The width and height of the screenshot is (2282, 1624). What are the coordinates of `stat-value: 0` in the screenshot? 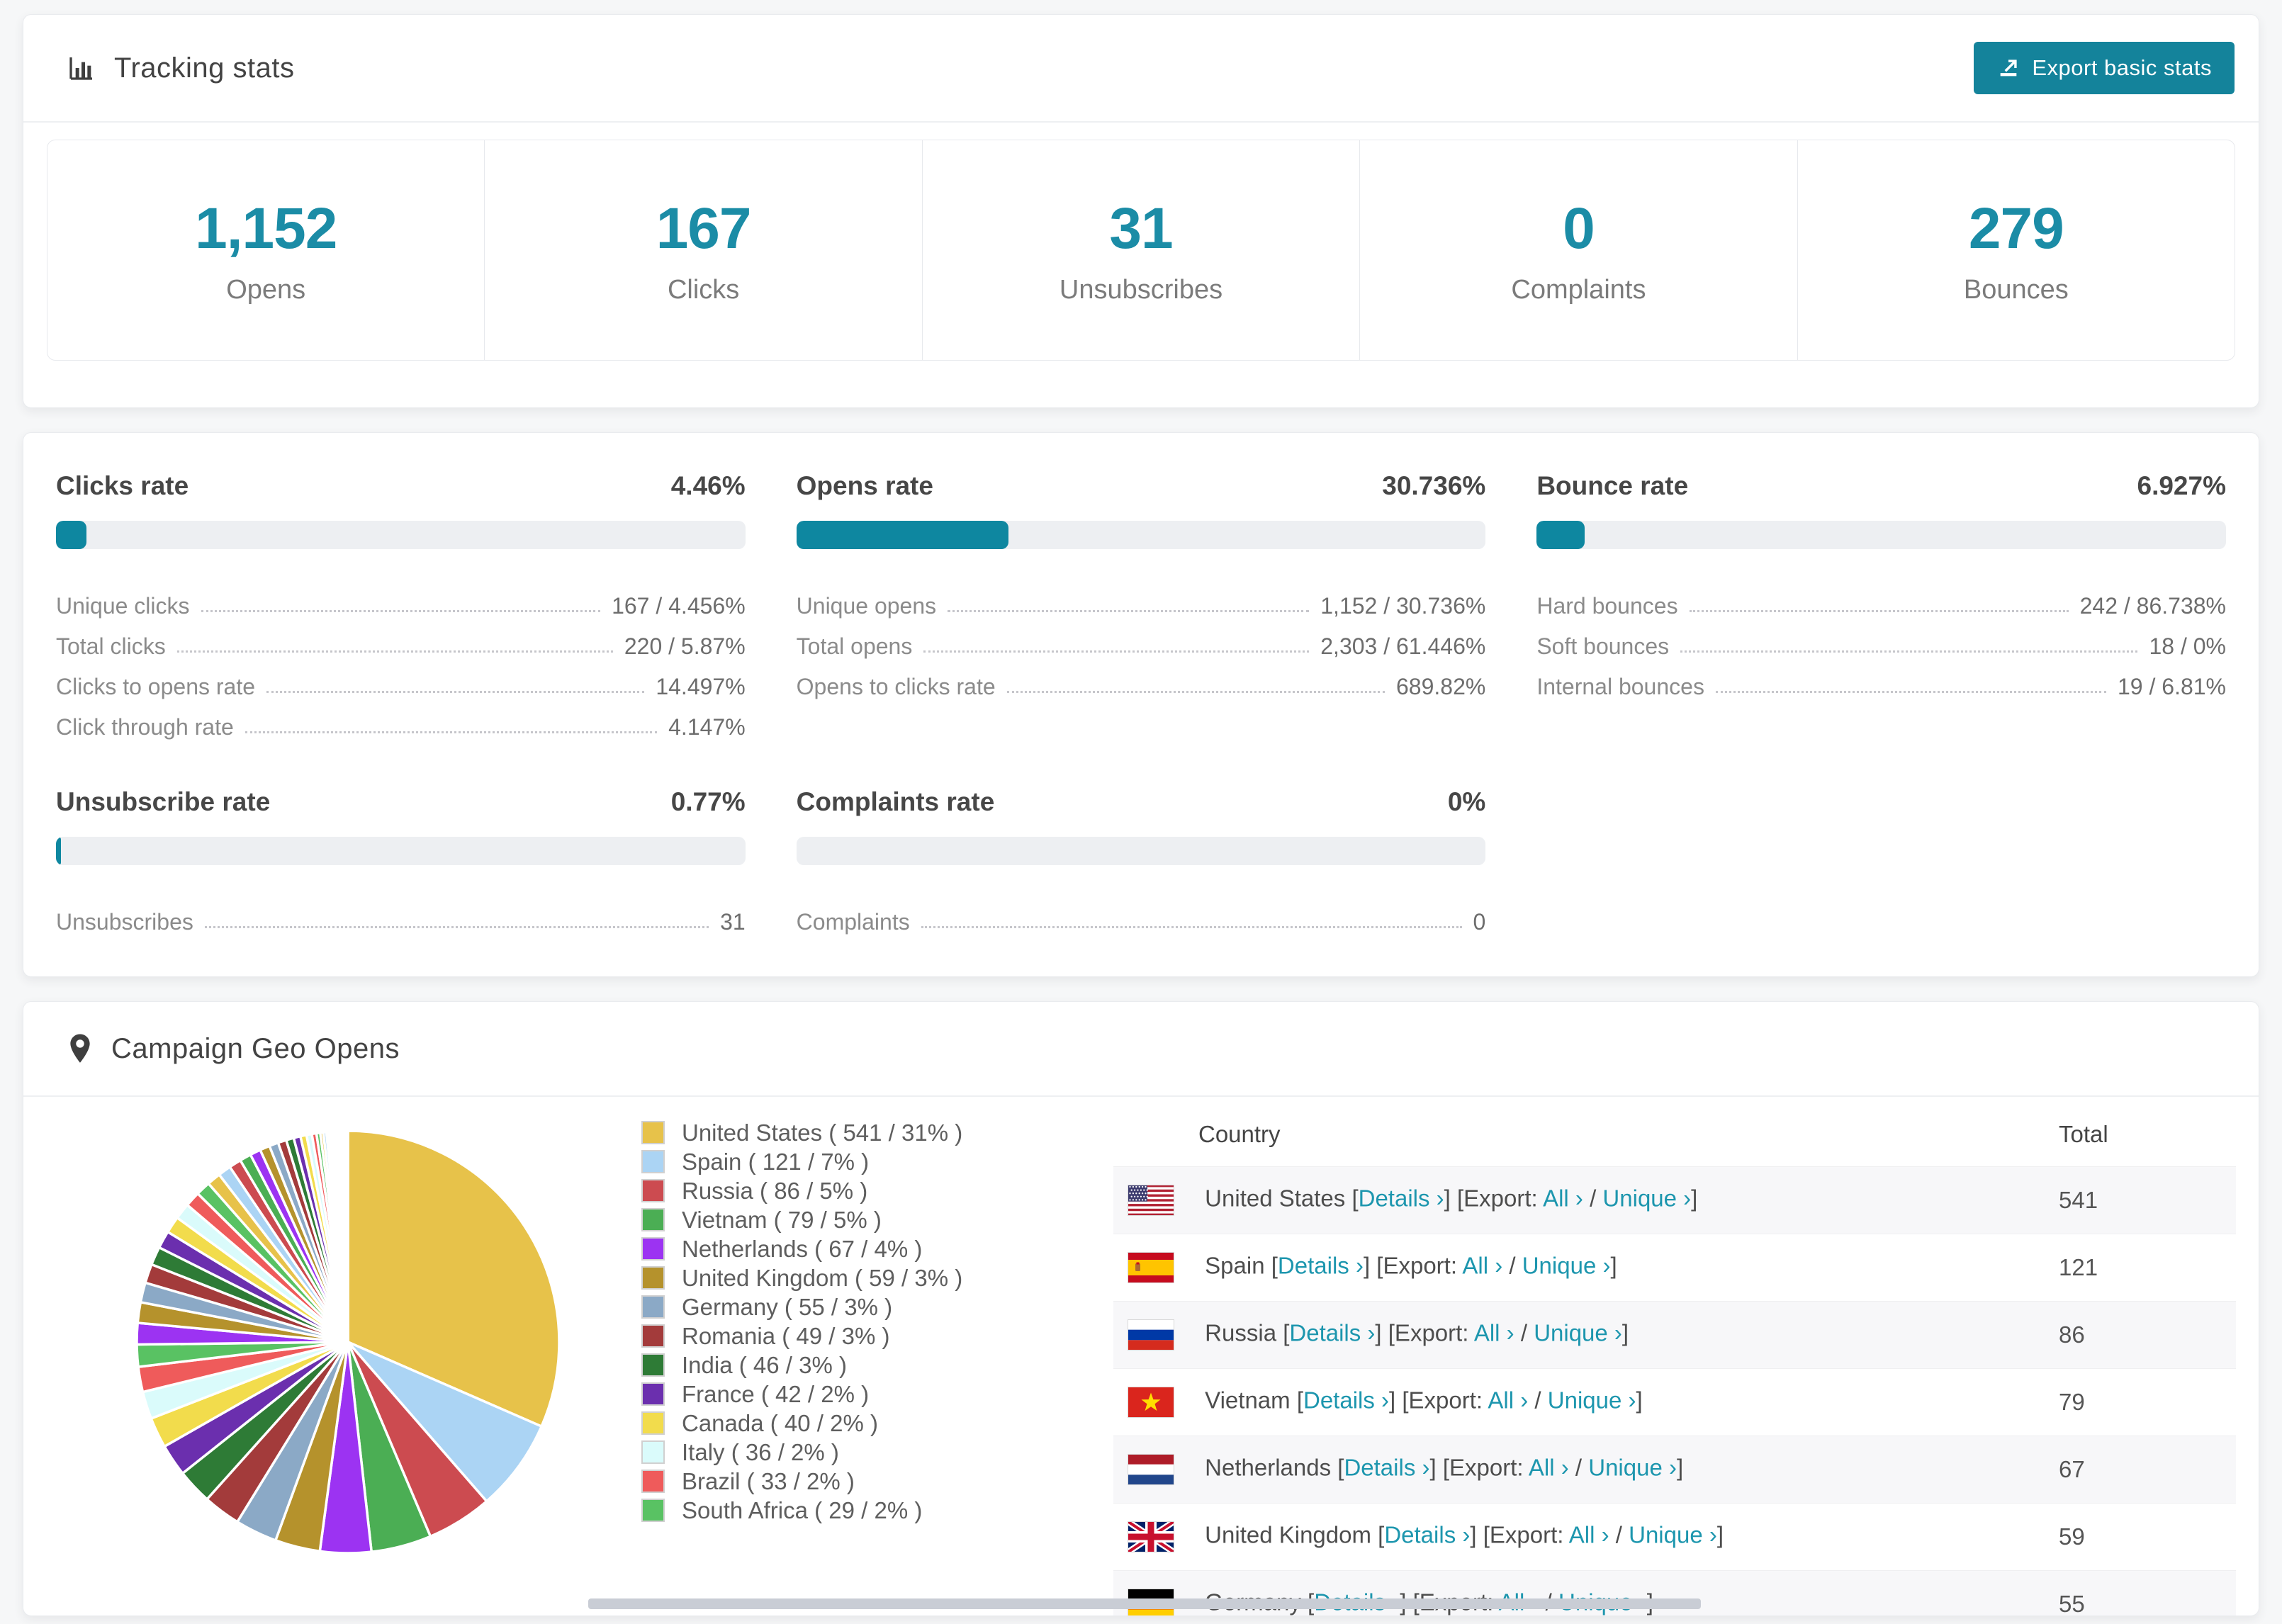 It's located at (1579, 229).